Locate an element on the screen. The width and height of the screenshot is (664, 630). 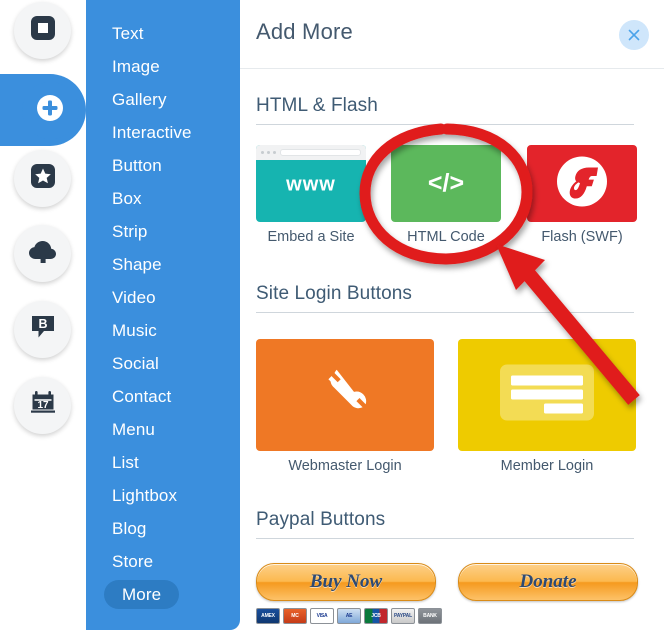
left-icon-rail: B 17 is located at coordinates (43, 315).